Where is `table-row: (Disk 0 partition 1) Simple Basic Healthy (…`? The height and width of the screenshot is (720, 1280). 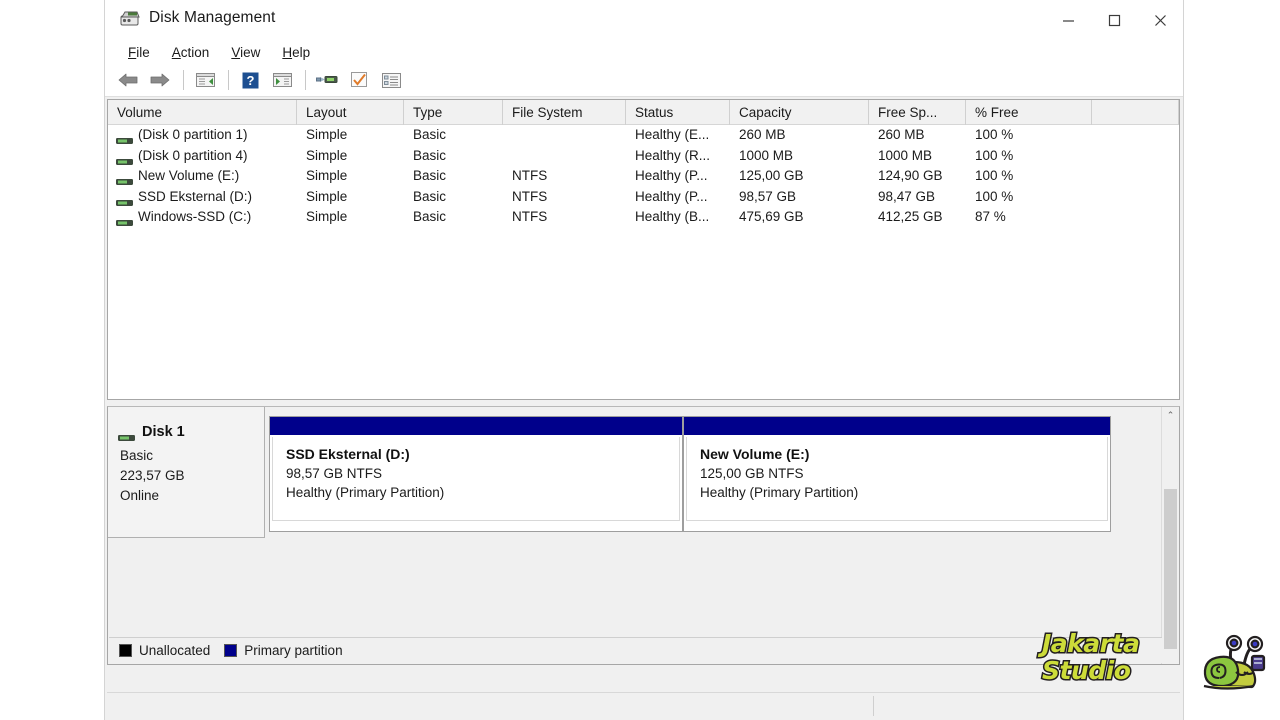 table-row: (Disk 0 partition 1) Simple Basic Healthy (… is located at coordinates (643, 135).